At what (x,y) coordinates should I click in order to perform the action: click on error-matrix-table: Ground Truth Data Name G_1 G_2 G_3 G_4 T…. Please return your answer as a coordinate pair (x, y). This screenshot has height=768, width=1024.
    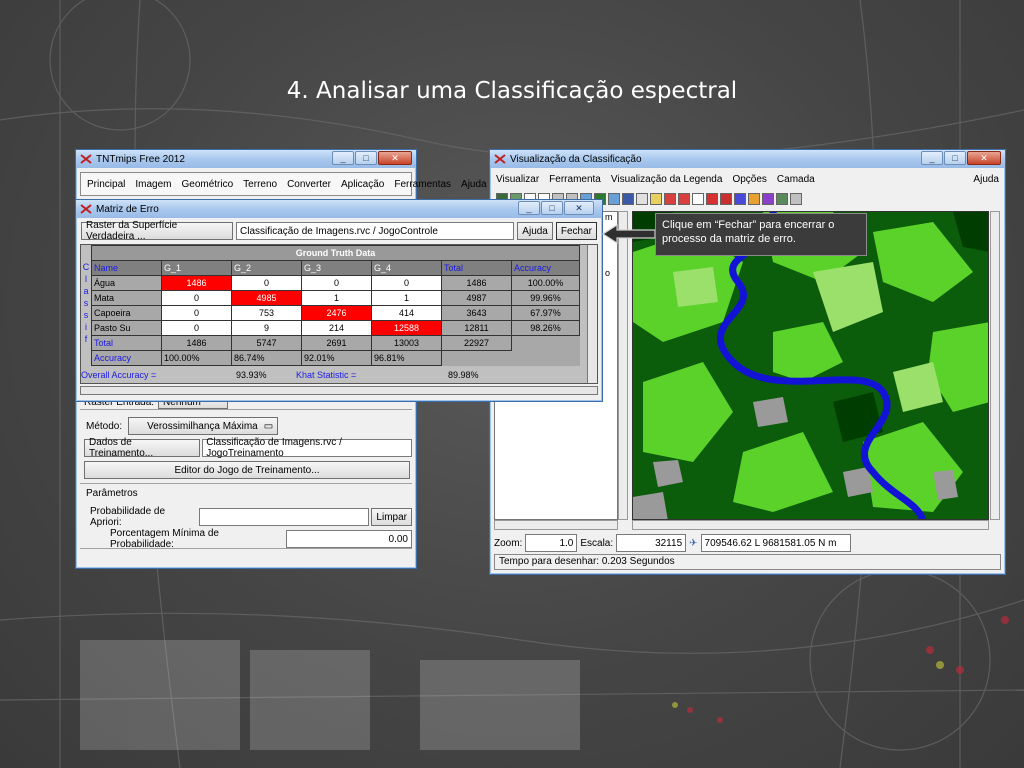
    Looking at the image, I should click on (335, 305).